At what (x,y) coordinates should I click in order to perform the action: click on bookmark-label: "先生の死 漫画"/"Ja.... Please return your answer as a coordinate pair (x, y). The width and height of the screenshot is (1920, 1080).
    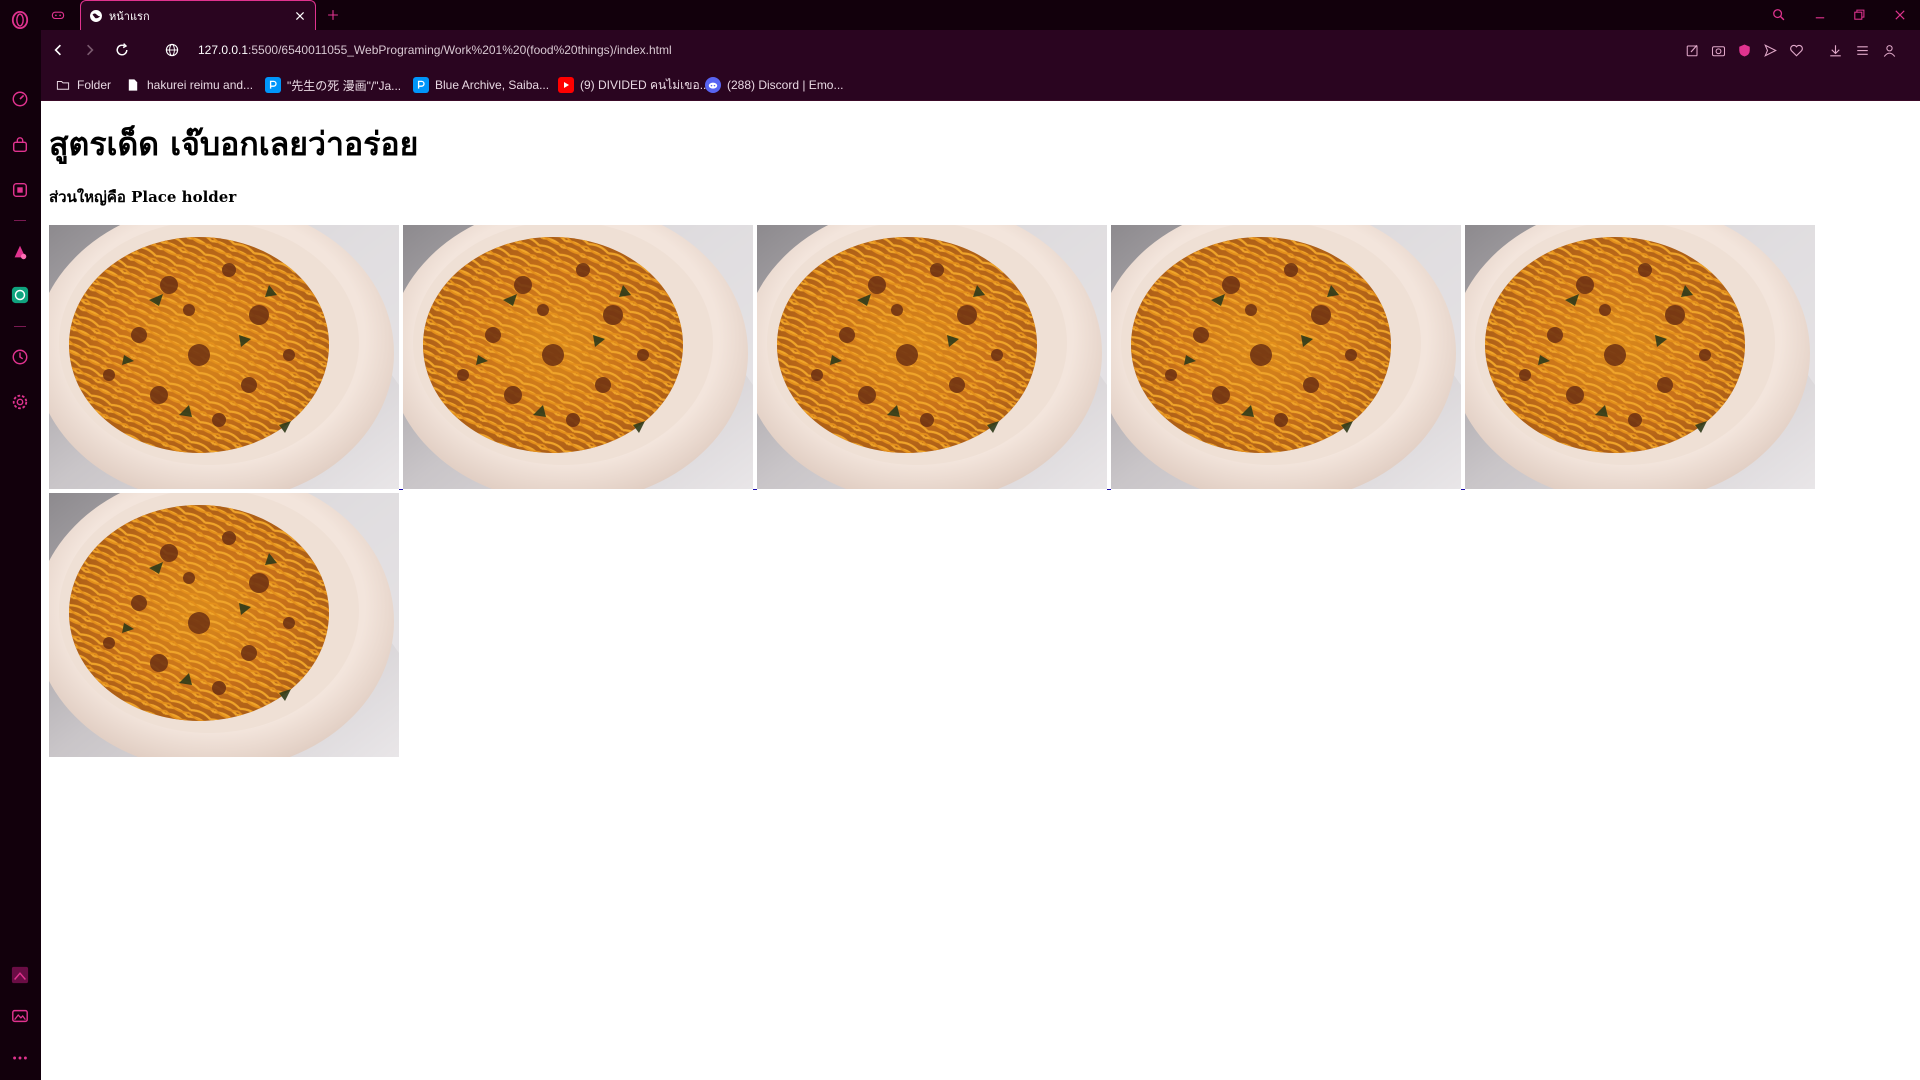
    Looking at the image, I should click on (344, 85).